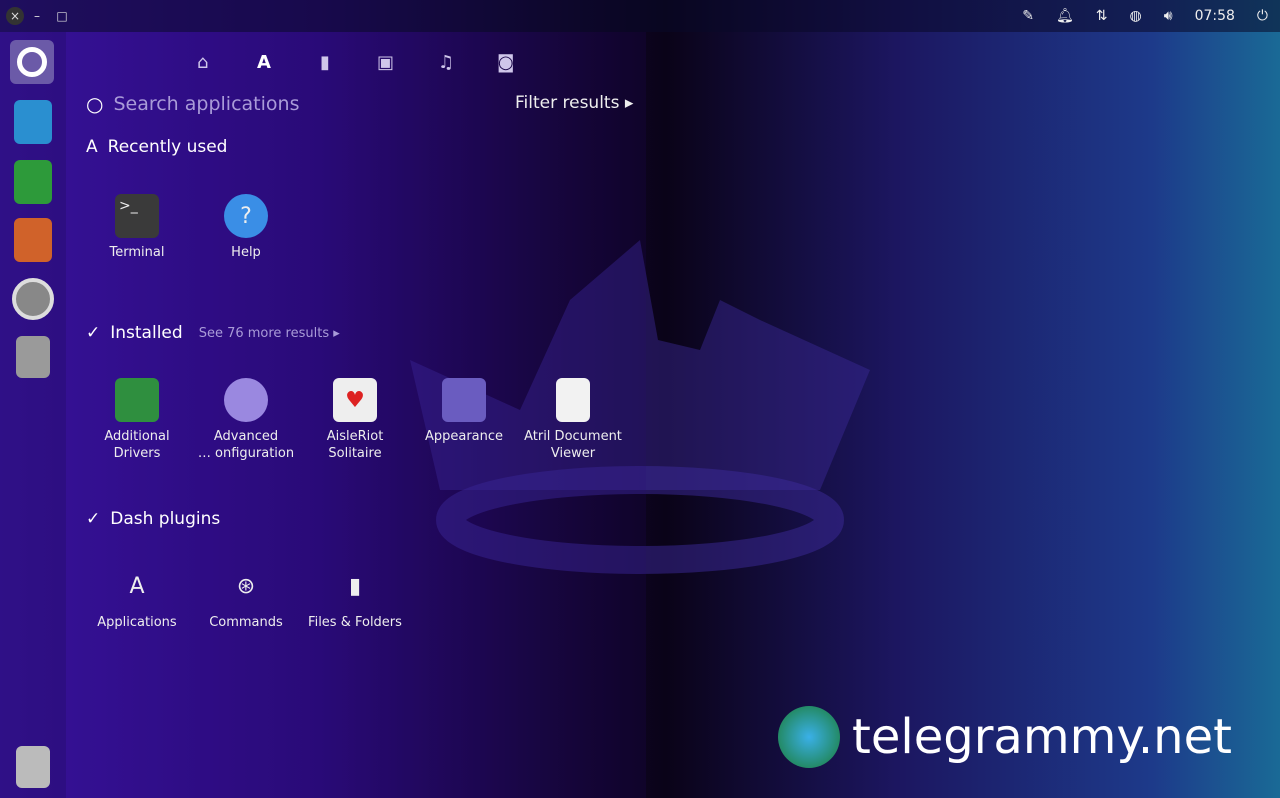 This screenshot has height=798, width=1280. What do you see at coordinates (573, 436) in the screenshot?
I see `app-label: Atril Document` at bounding box center [573, 436].